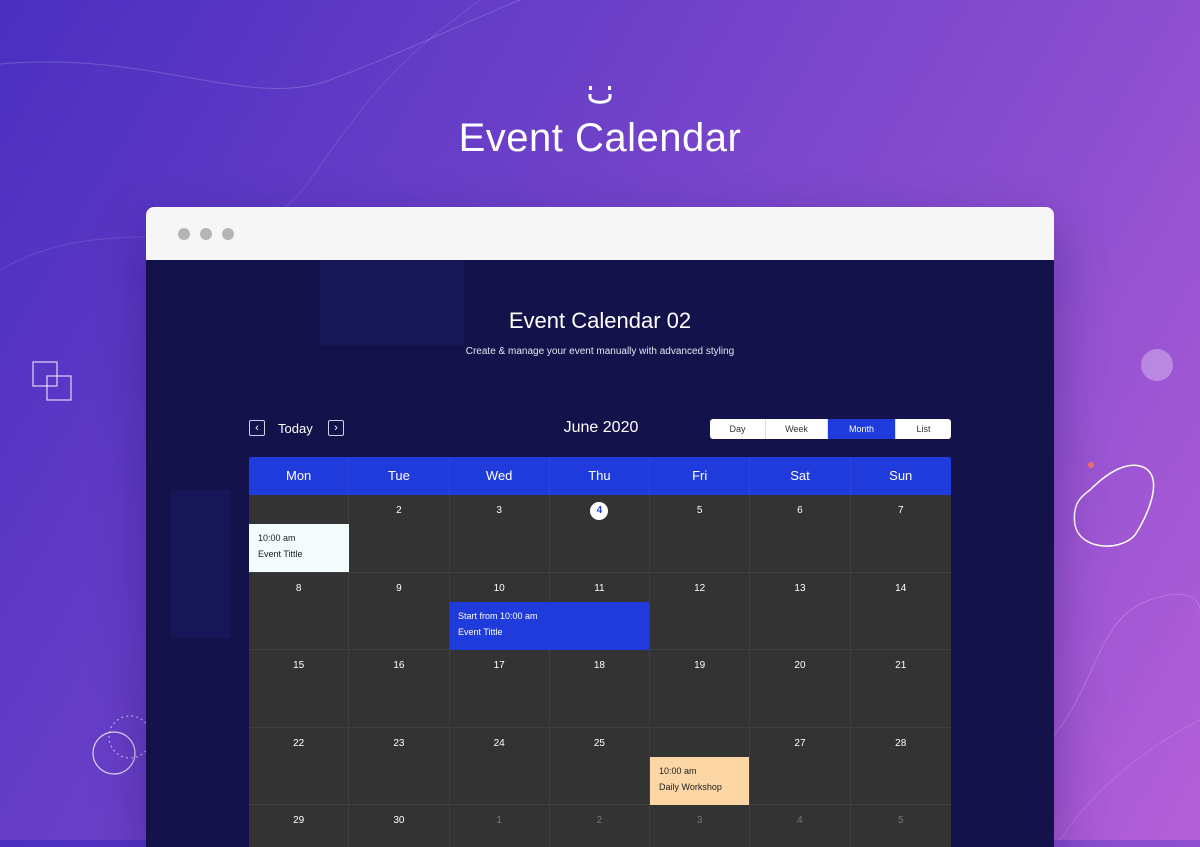 The width and height of the screenshot is (1200, 847). I want to click on day-number: 13, so click(800, 588).